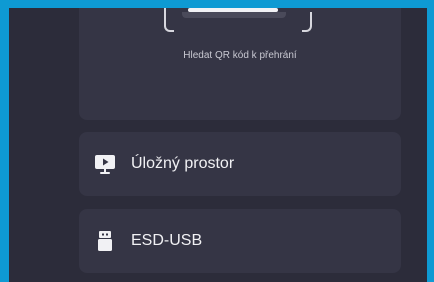 The image size is (434, 282). Describe the element at coordinates (167, 240) in the screenshot. I see `source-item-label: ESD-USB` at that location.